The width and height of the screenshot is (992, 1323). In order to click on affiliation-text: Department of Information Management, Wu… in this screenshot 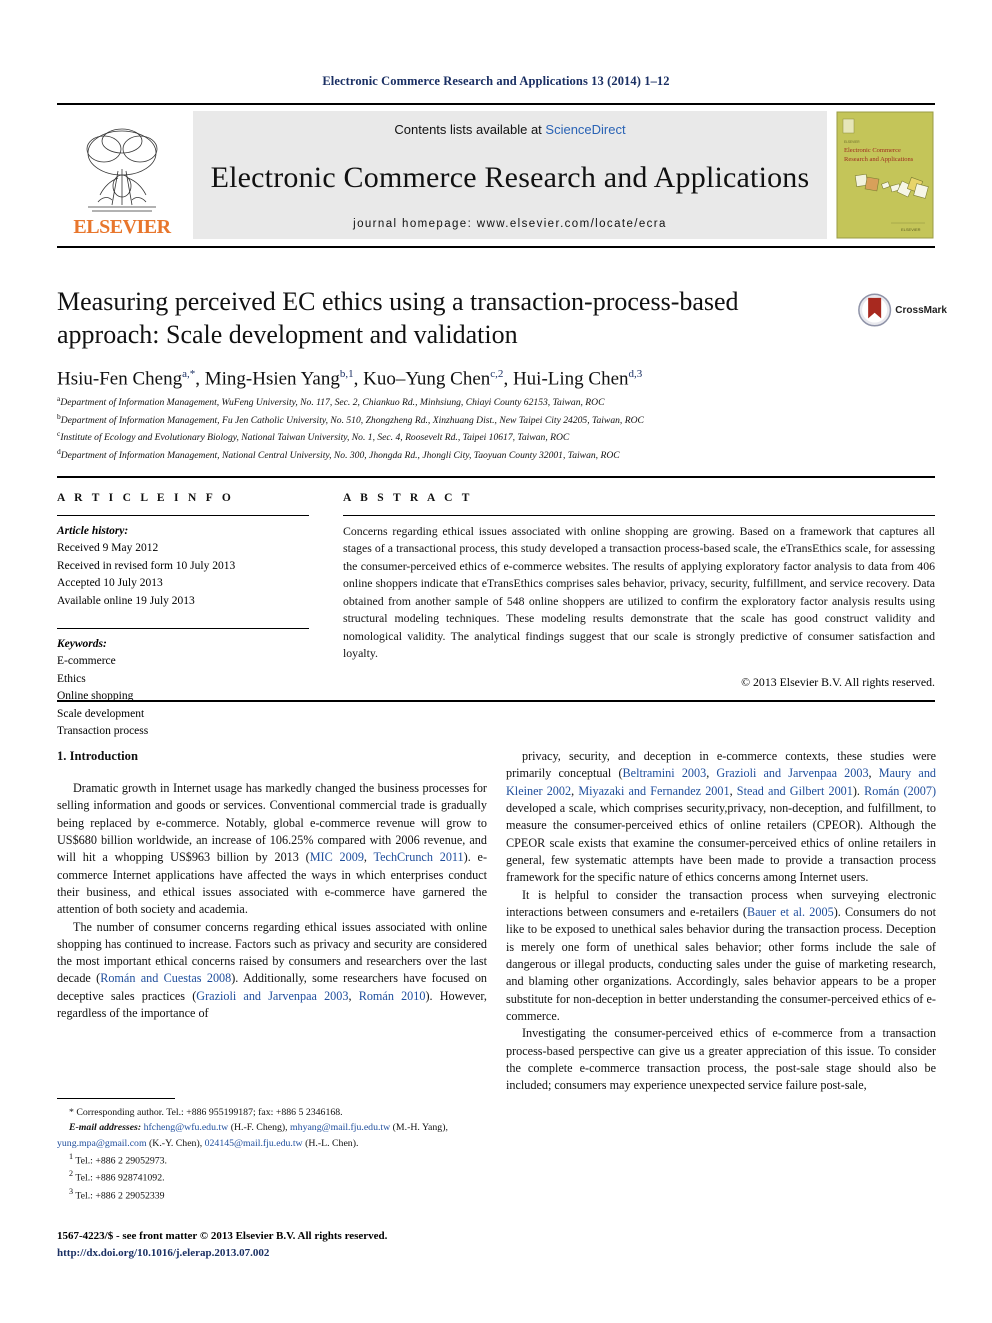, I will do `click(332, 403)`.